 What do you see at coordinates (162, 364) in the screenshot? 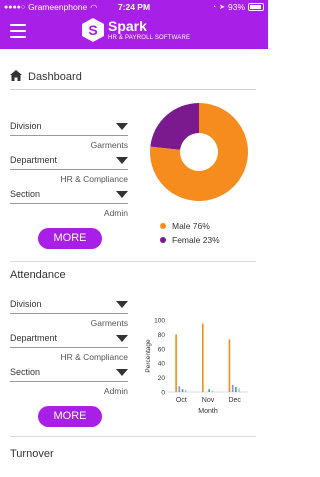
I see `y-tick-label: 40` at bounding box center [162, 364].